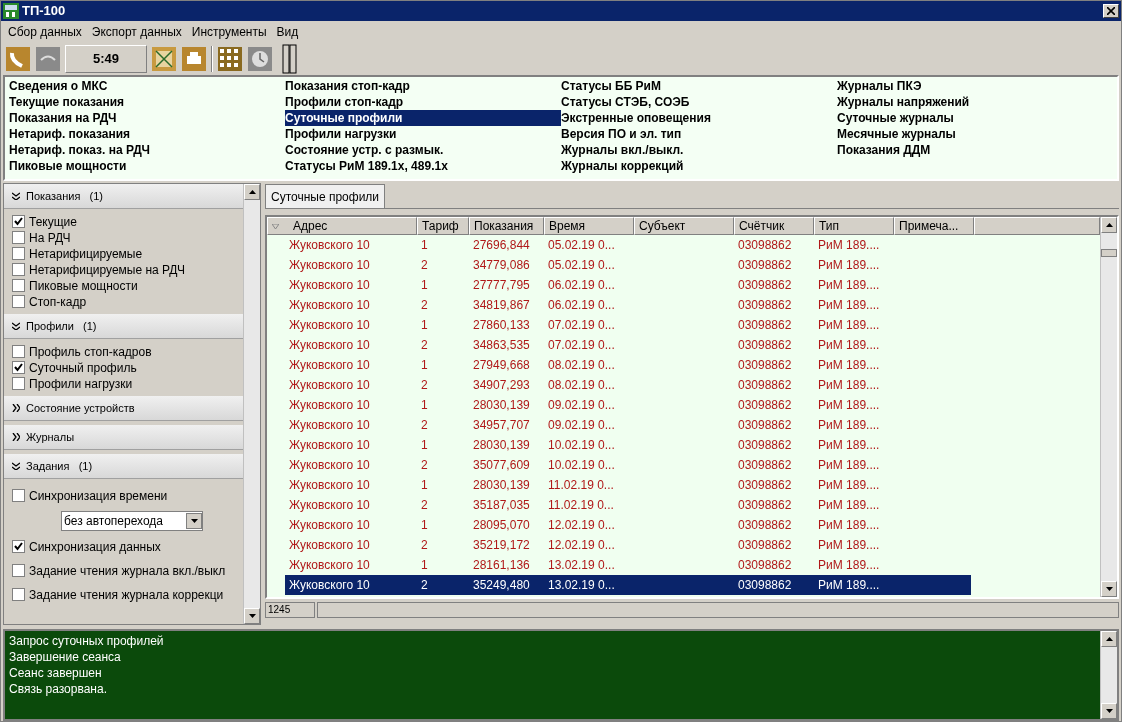 The height and width of the screenshot is (722, 1122). What do you see at coordinates (123, 326) in the screenshot?
I see `section-header: Профили (1)` at bounding box center [123, 326].